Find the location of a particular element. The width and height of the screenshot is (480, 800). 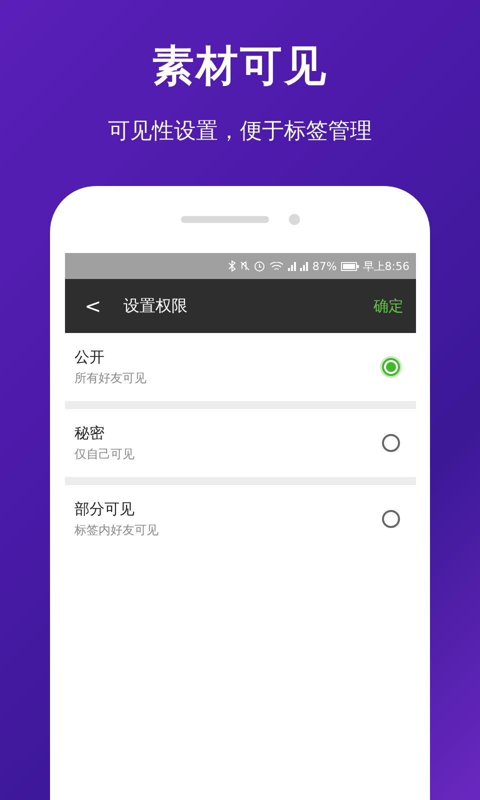

option-label: 秘密 is located at coordinates (90, 433).